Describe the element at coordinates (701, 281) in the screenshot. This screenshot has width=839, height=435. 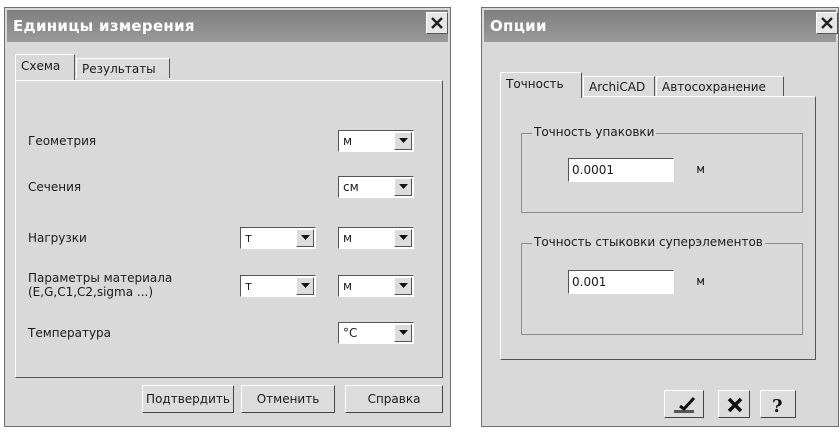
I see `superelement-precision-unit: м` at that location.